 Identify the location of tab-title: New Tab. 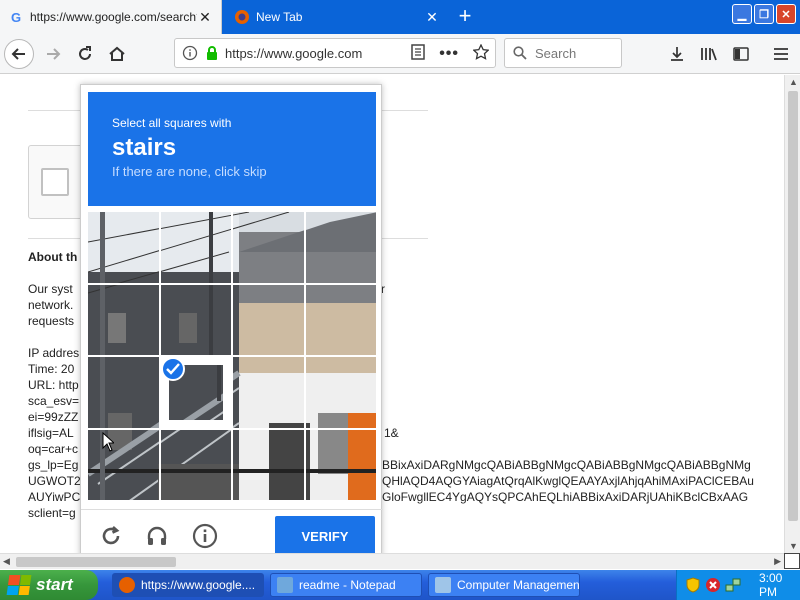
(279, 17).